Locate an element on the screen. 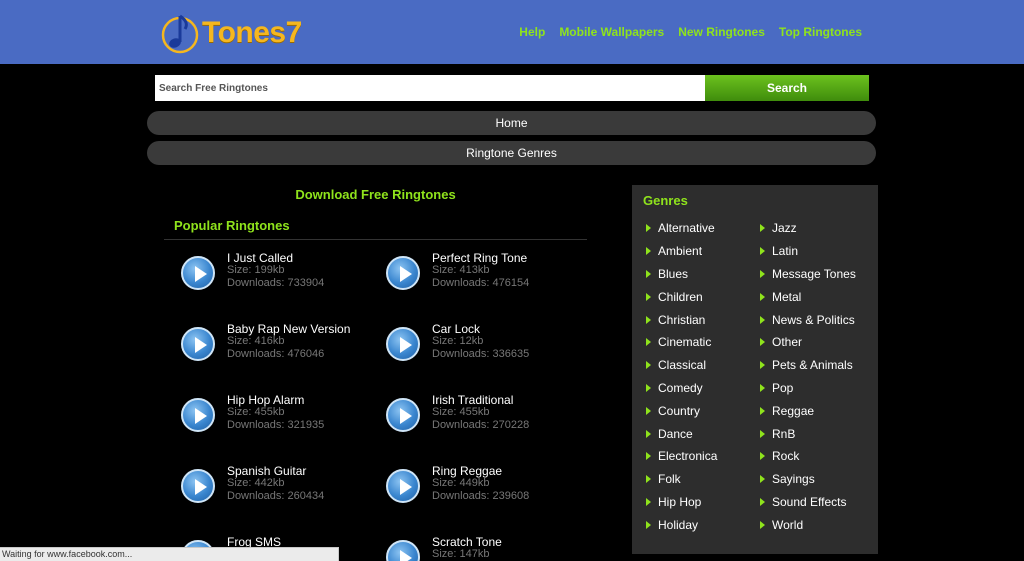 This screenshot has height=561, width=1024. ringtone-downloads: Downloads: 733904 is located at coordinates (276, 283).